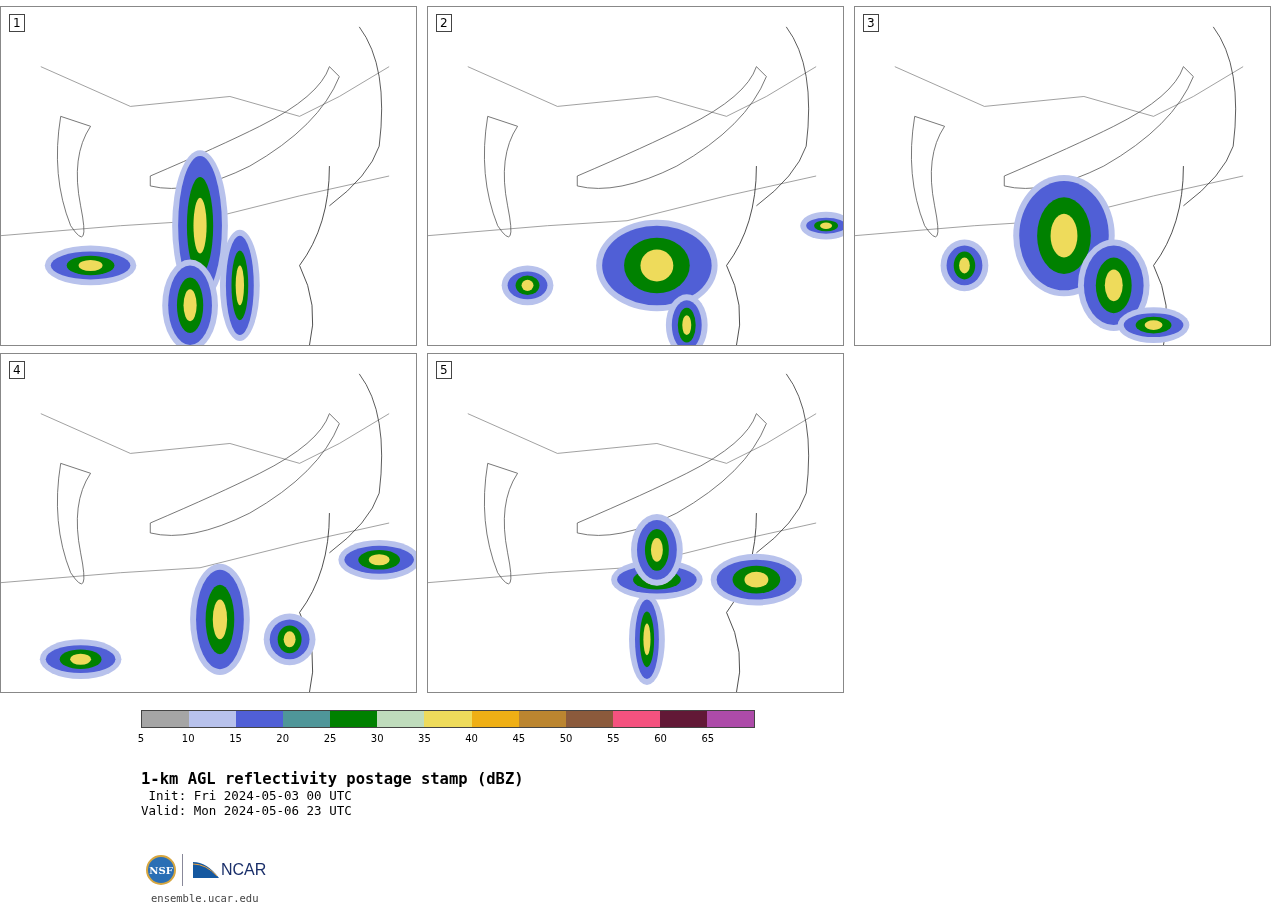 Image resolution: width=1280 pixels, height=910 pixels. What do you see at coordinates (205, 898) in the screenshot?
I see `site-url: ensemble.ucar.edu` at bounding box center [205, 898].